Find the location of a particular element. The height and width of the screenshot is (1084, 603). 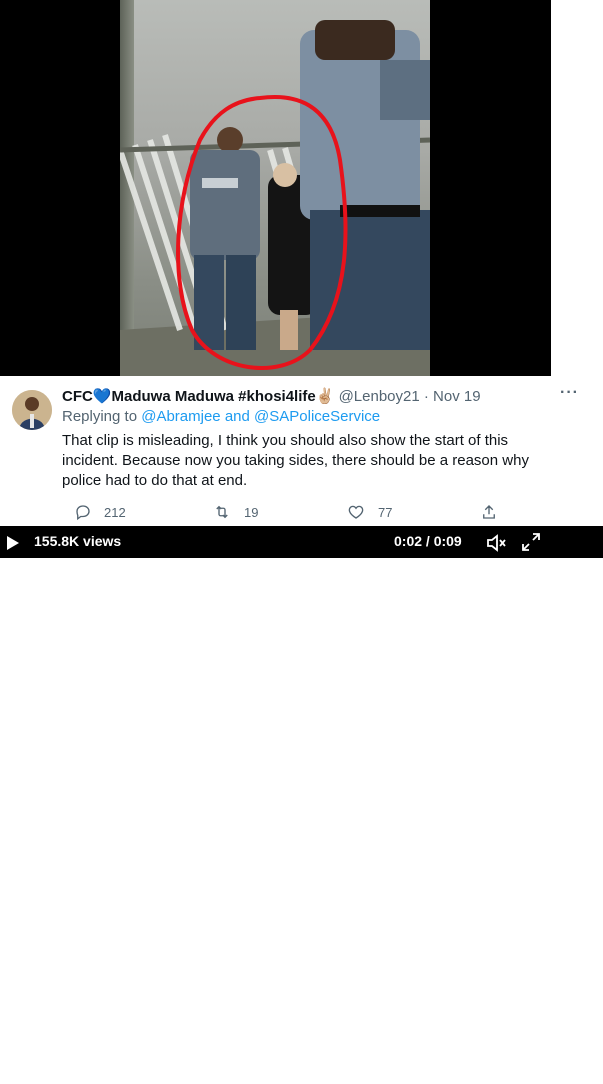

like-button: 77 is located at coordinates (369, 512).